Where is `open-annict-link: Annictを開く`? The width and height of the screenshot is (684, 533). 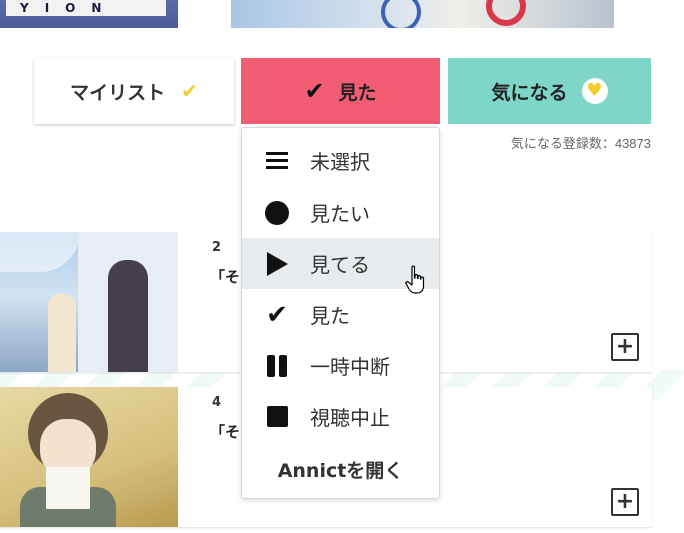
open-annict-link: Annictを開く is located at coordinates (340, 469).